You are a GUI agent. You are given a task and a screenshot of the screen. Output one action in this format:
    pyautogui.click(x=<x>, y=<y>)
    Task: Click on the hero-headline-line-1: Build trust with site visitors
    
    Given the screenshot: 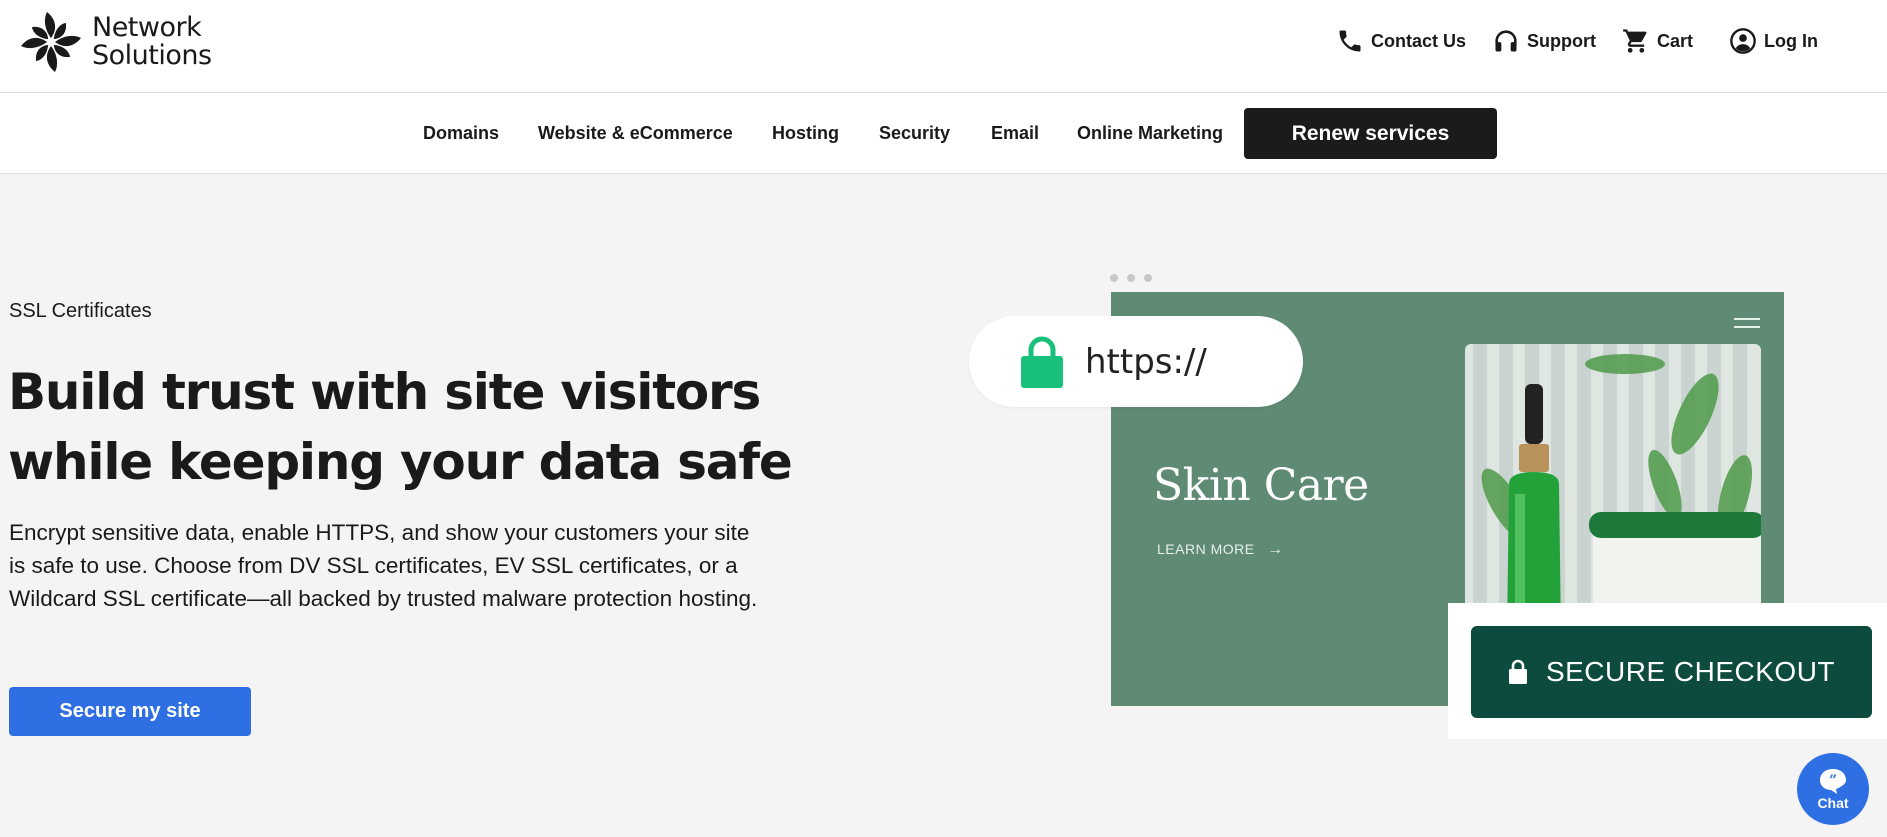 What is the action you would take?
    pyautogui.click(x=384, y=392)
    